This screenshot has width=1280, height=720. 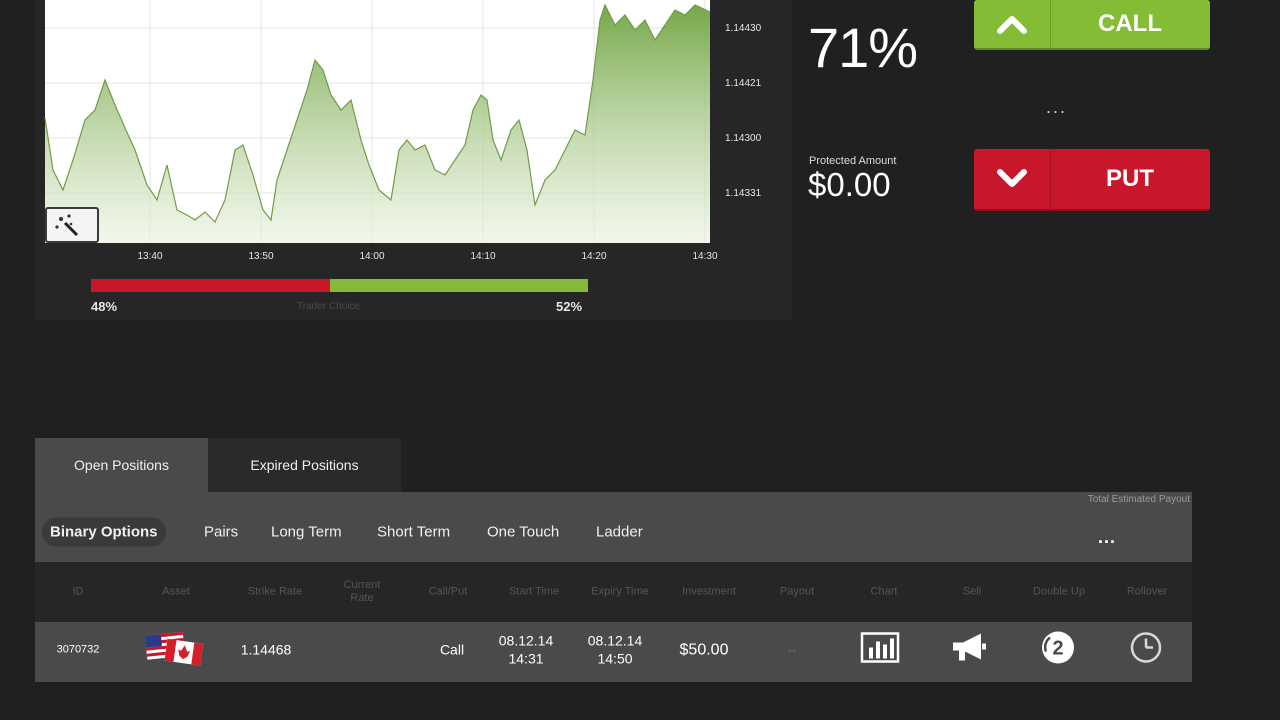 I want to click on column-header-investment: Investment, so click(x=709, y=591).